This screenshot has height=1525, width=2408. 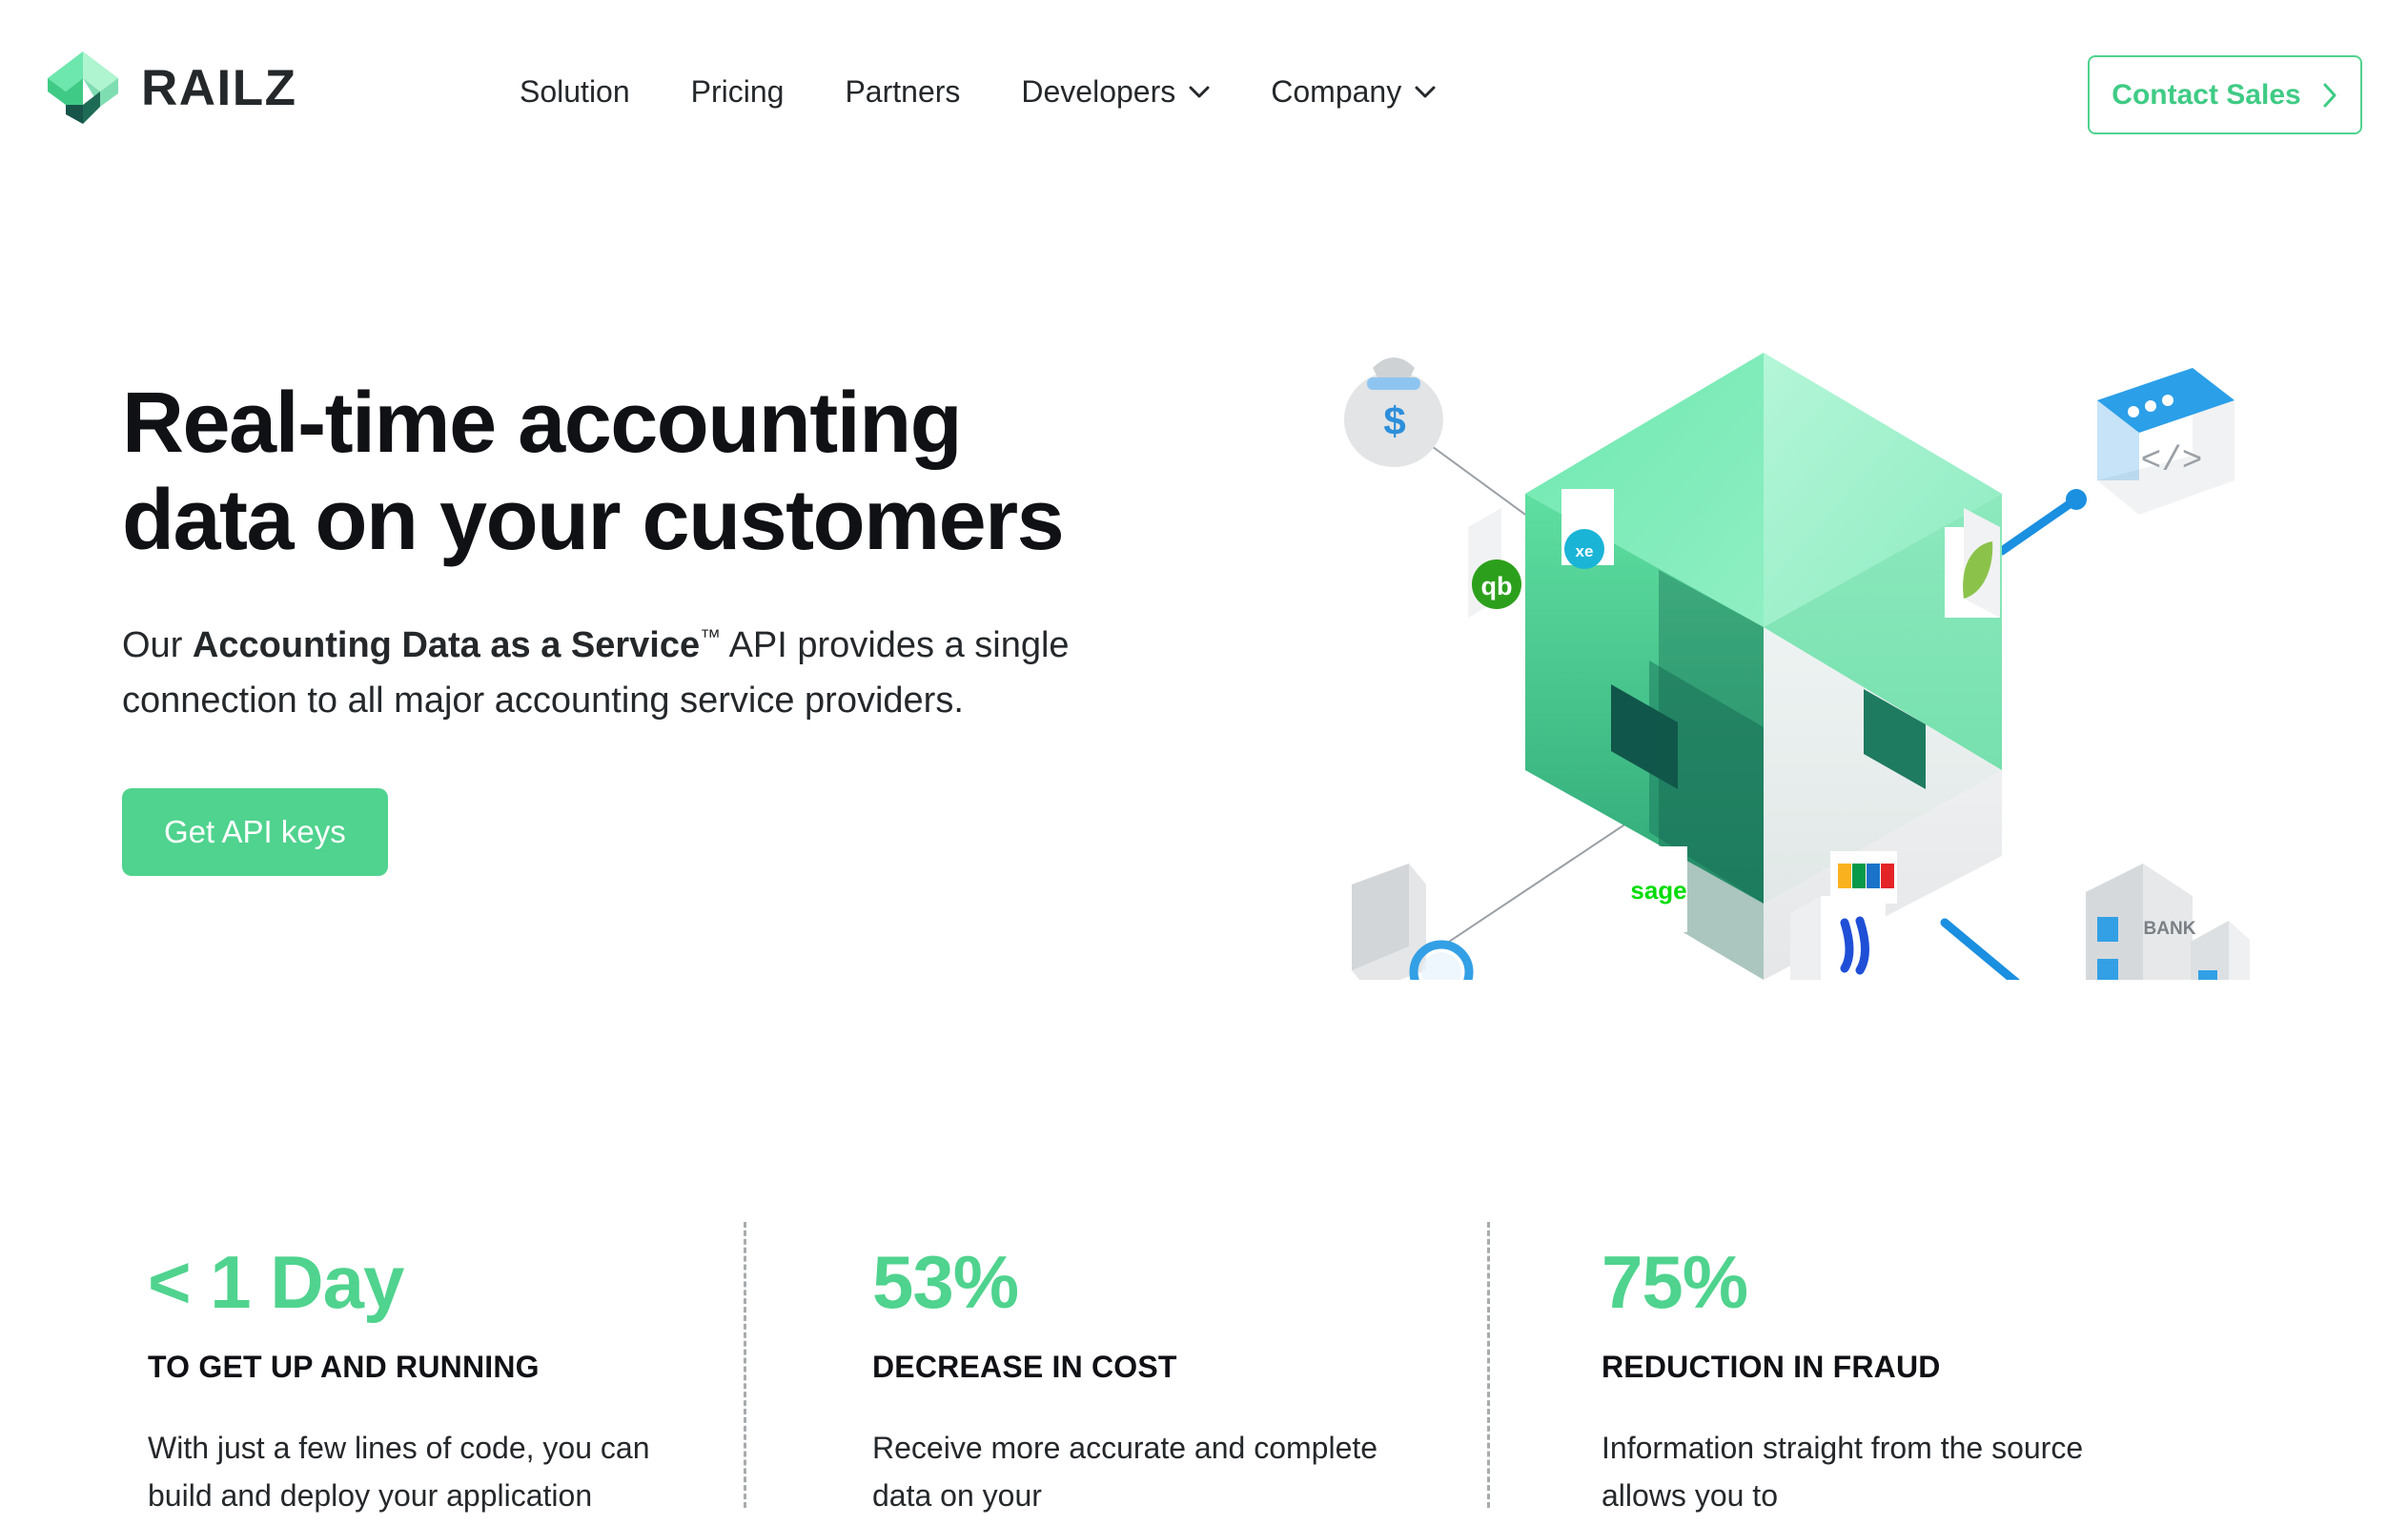 I want to click on nav-item-partners: Partners, so click(x=902, y=91).